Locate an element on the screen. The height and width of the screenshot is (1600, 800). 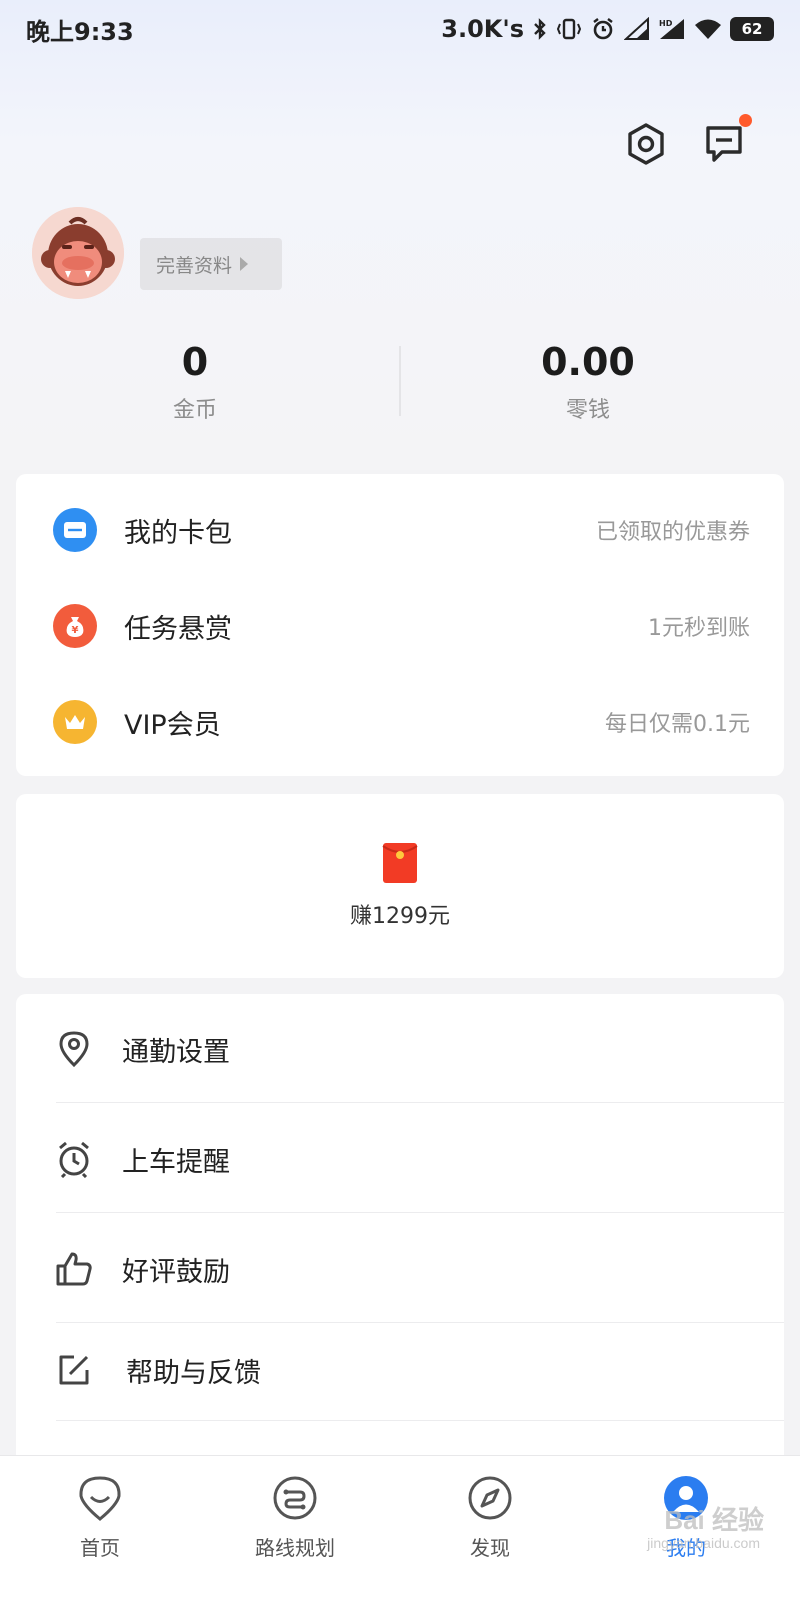
notification-dot is located at coordinates (745, 120).